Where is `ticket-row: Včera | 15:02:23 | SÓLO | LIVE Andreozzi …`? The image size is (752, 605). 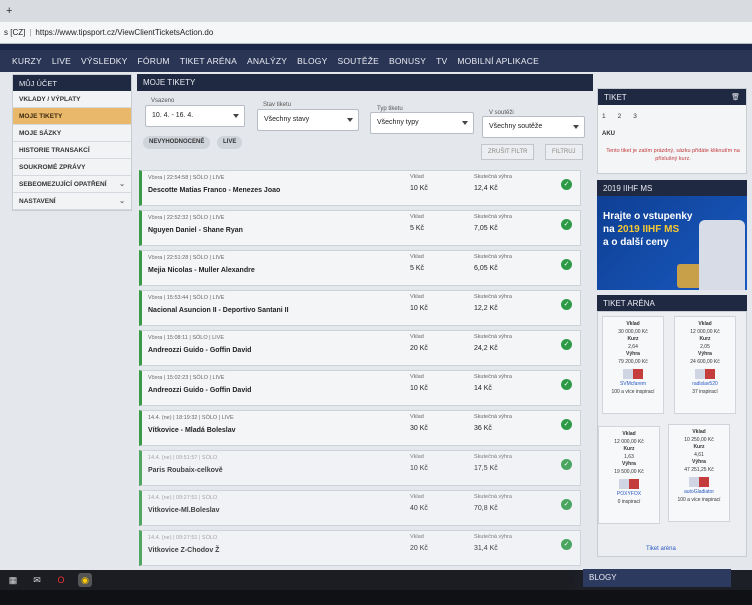 ticket-row: Včera | 15:02:23 | SÓLO | LIVE Andreozzi … is located at coordinates (360, 388).